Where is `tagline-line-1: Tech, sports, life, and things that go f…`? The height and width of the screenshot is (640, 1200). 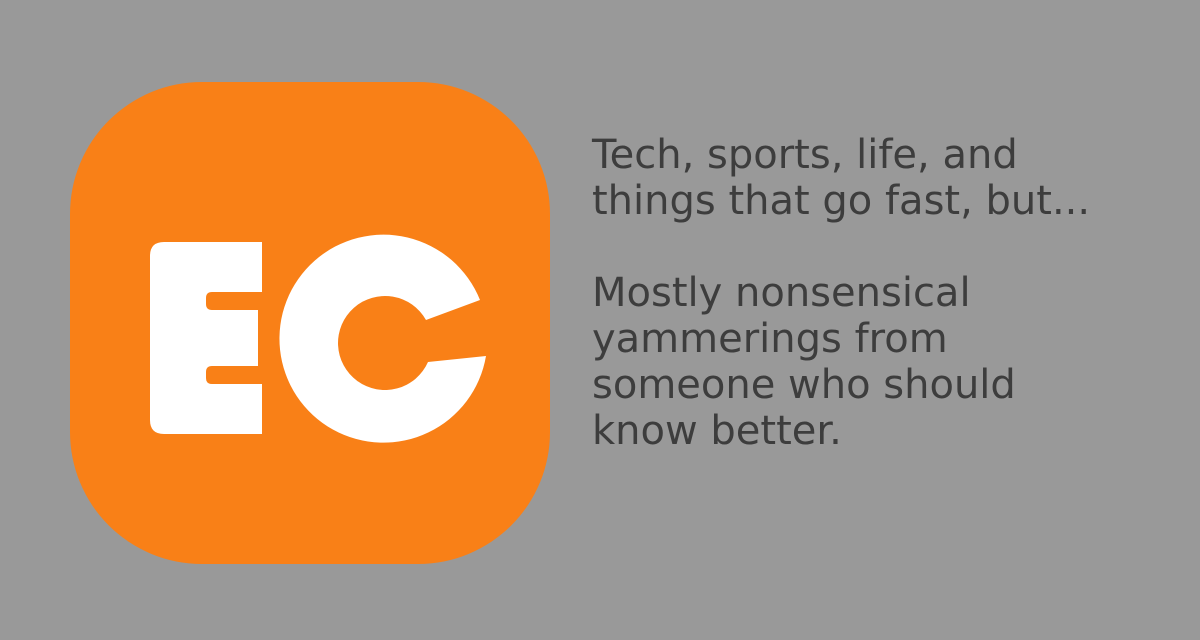
tagline-line-1: Tech, sports, life, and things that go f… is located at coordinates (841, 178).